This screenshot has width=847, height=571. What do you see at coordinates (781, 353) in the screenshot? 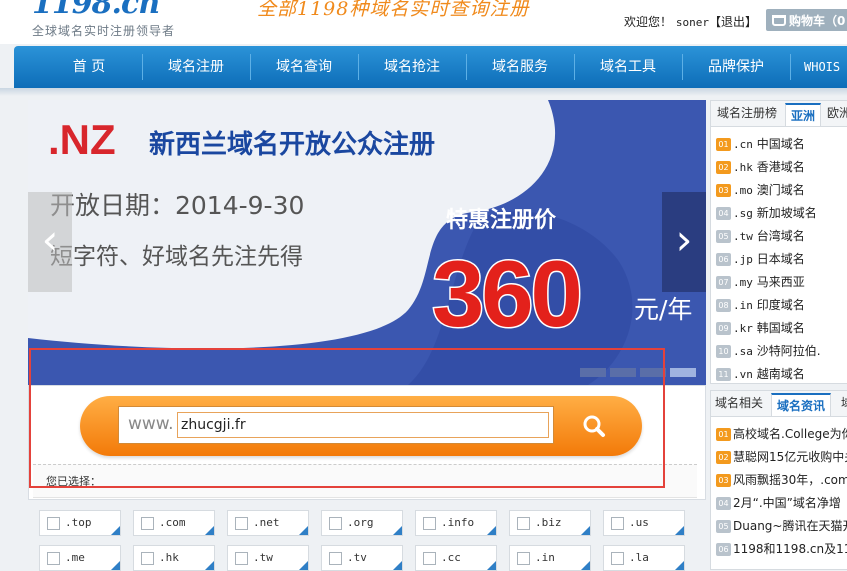
I see `ranking-item: 10 .sa 沙特阿拉伯.` at bounding box center [781, 353].